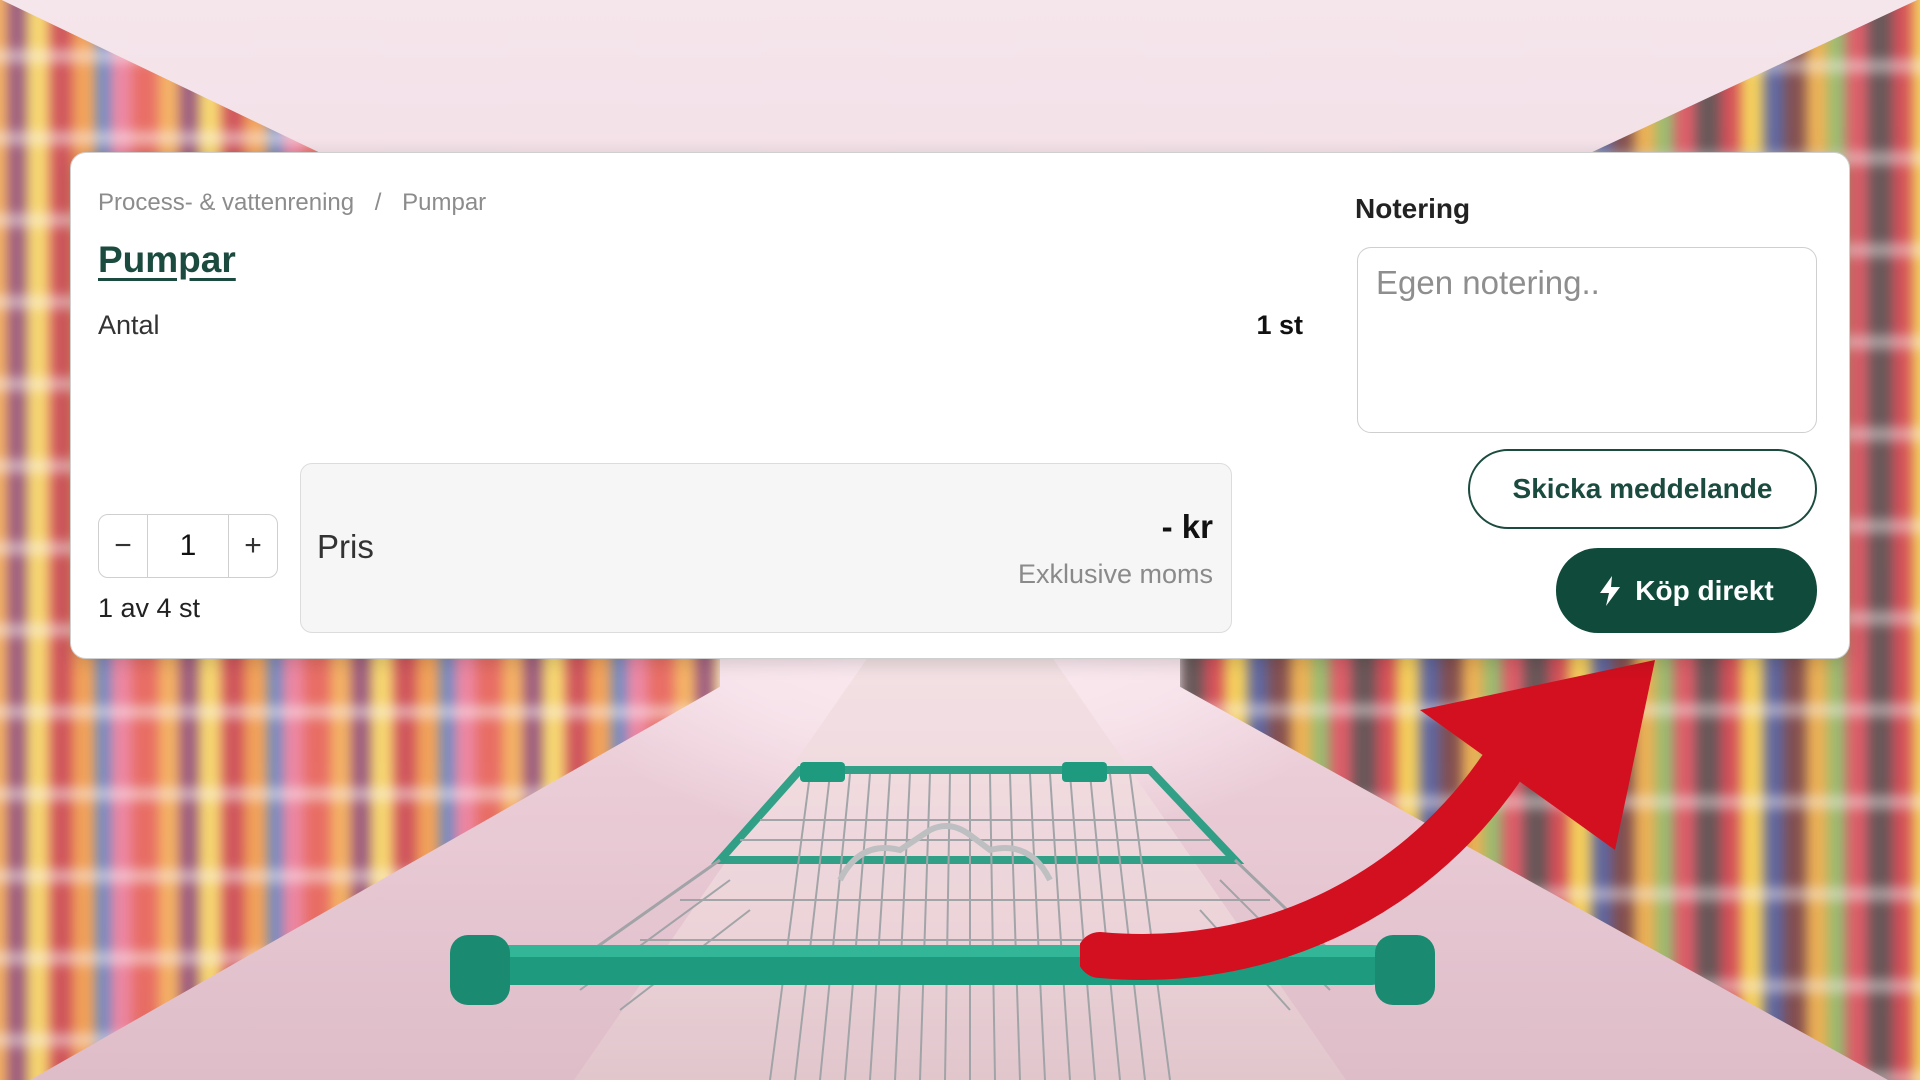  I want to click on quantity-input: 1, so click(188, 546).